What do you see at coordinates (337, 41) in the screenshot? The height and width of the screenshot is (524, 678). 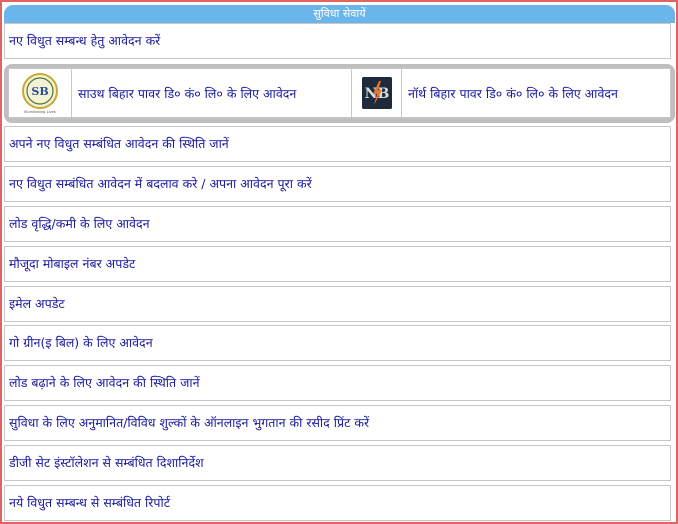 I see `new-connection-link: नए विधुत सम्बन्ध हेतु आवेदन करें` at bounding box center [337, 41].